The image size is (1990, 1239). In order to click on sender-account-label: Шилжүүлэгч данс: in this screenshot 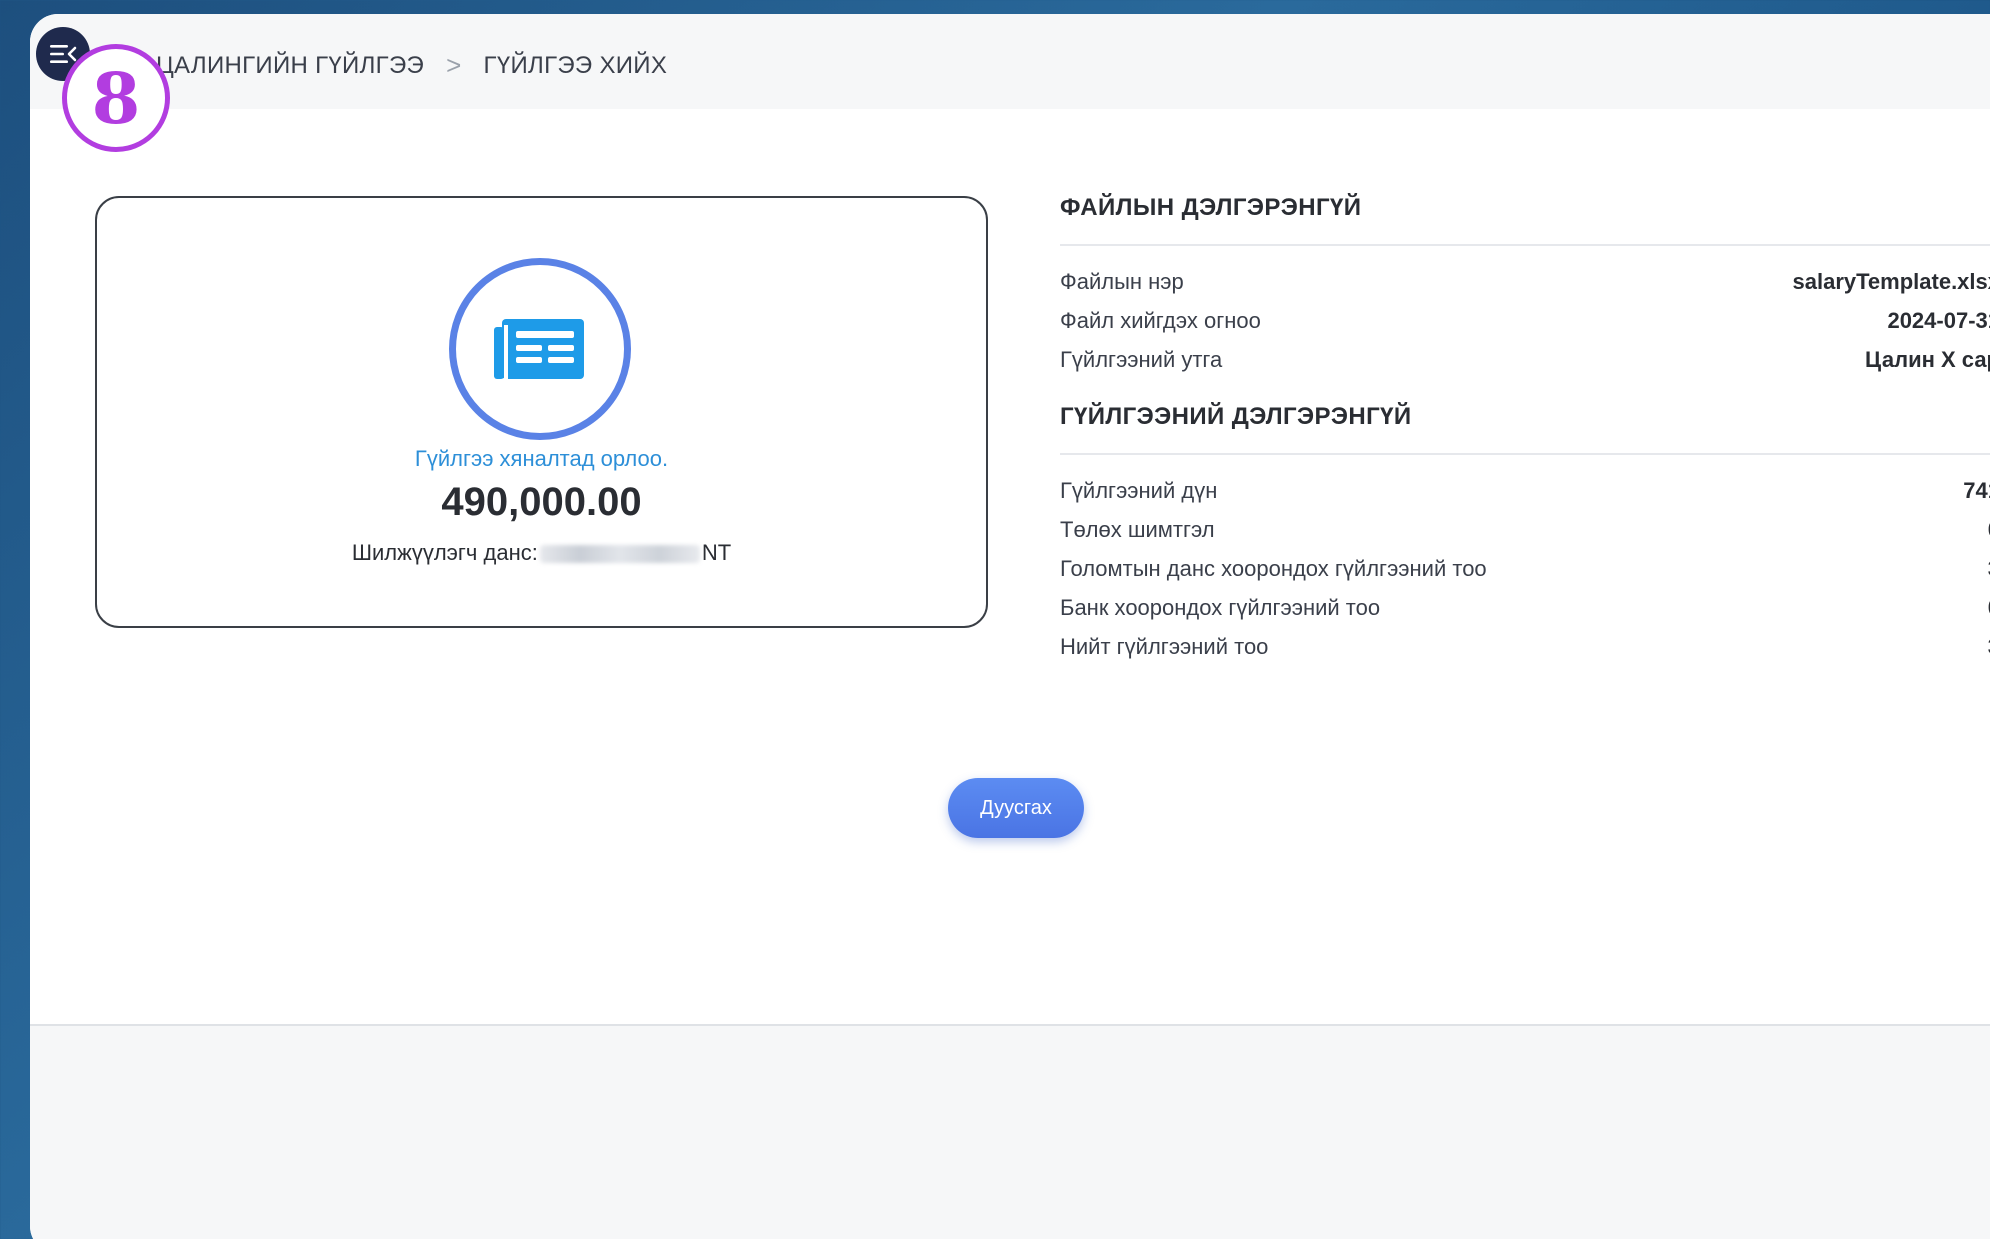, I will do `click(444, 552)`.